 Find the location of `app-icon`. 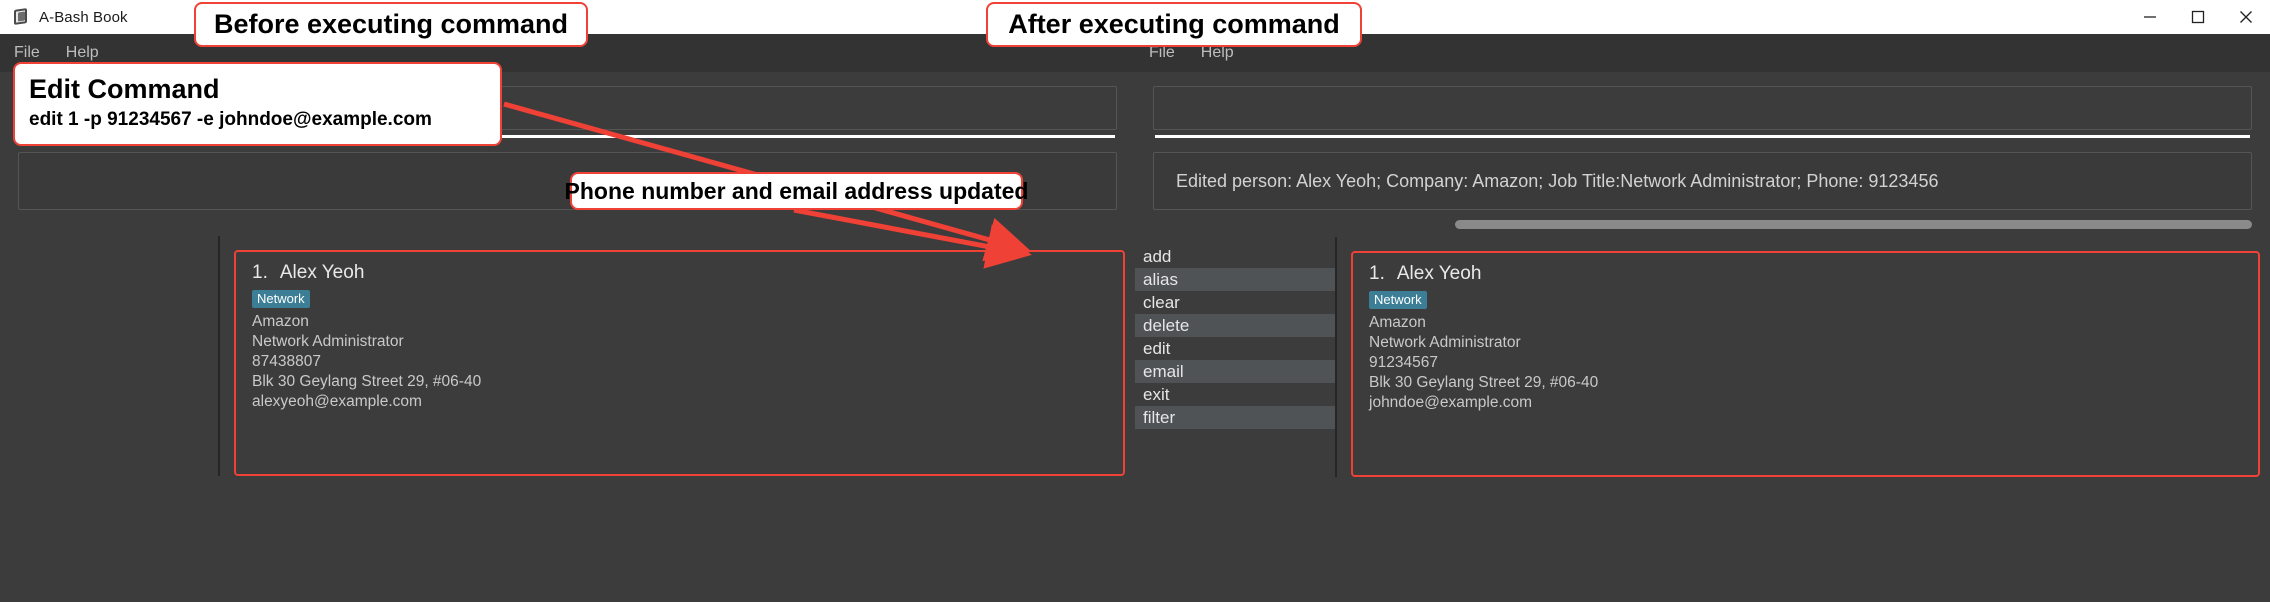

app-icon is located at coordinates (21, 17).